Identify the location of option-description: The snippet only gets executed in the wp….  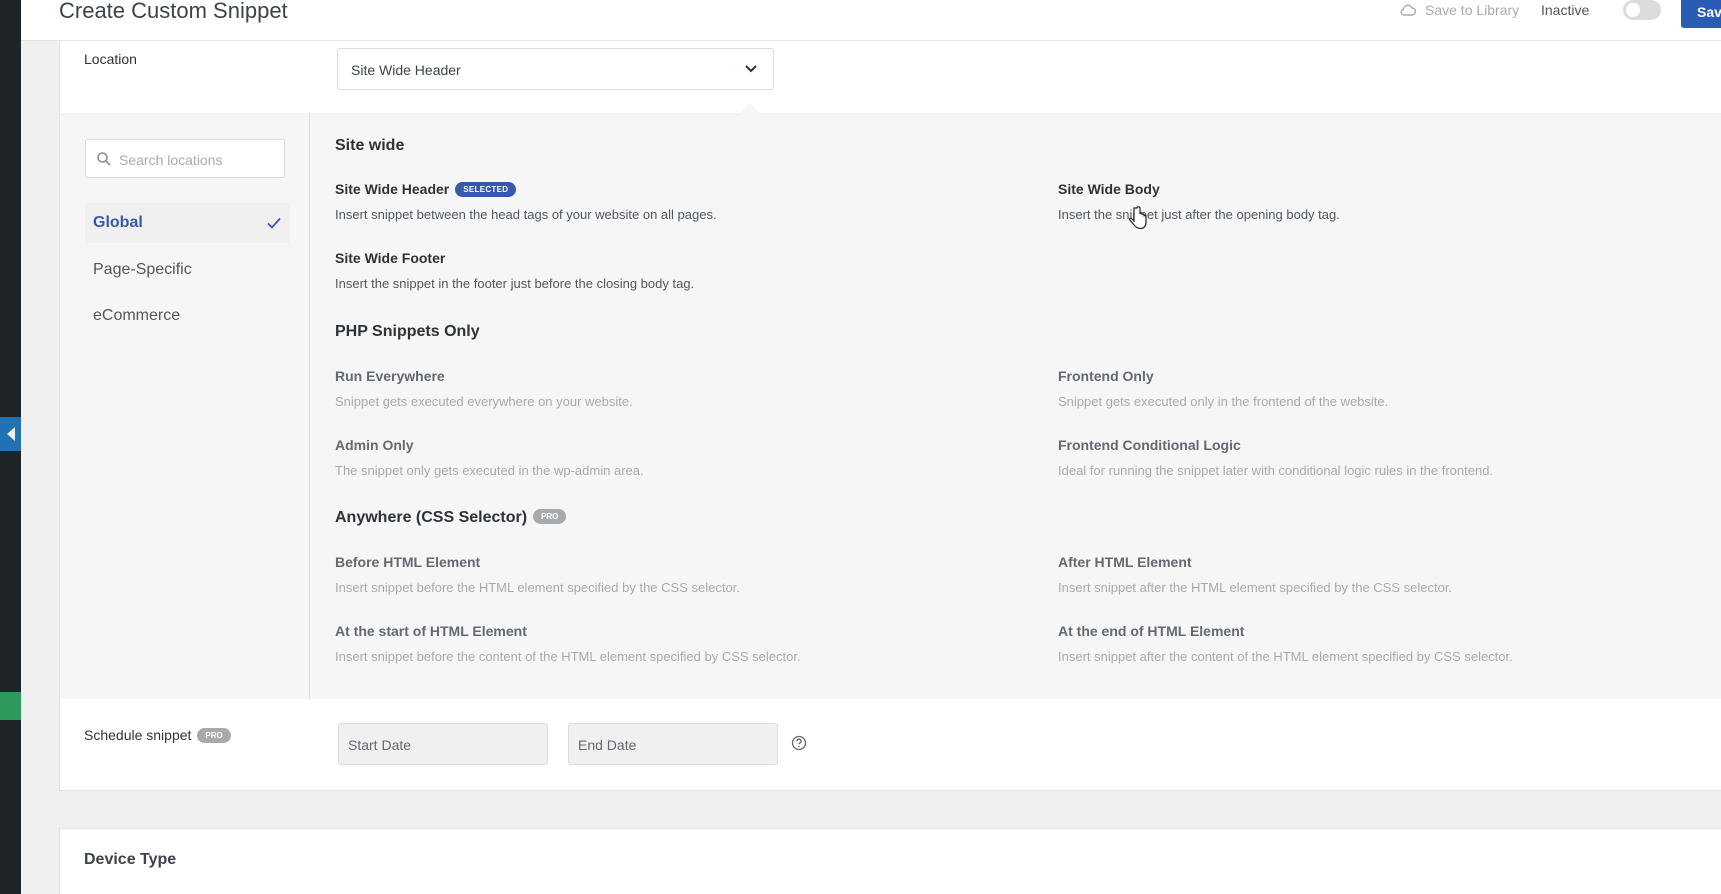
(489, 470).